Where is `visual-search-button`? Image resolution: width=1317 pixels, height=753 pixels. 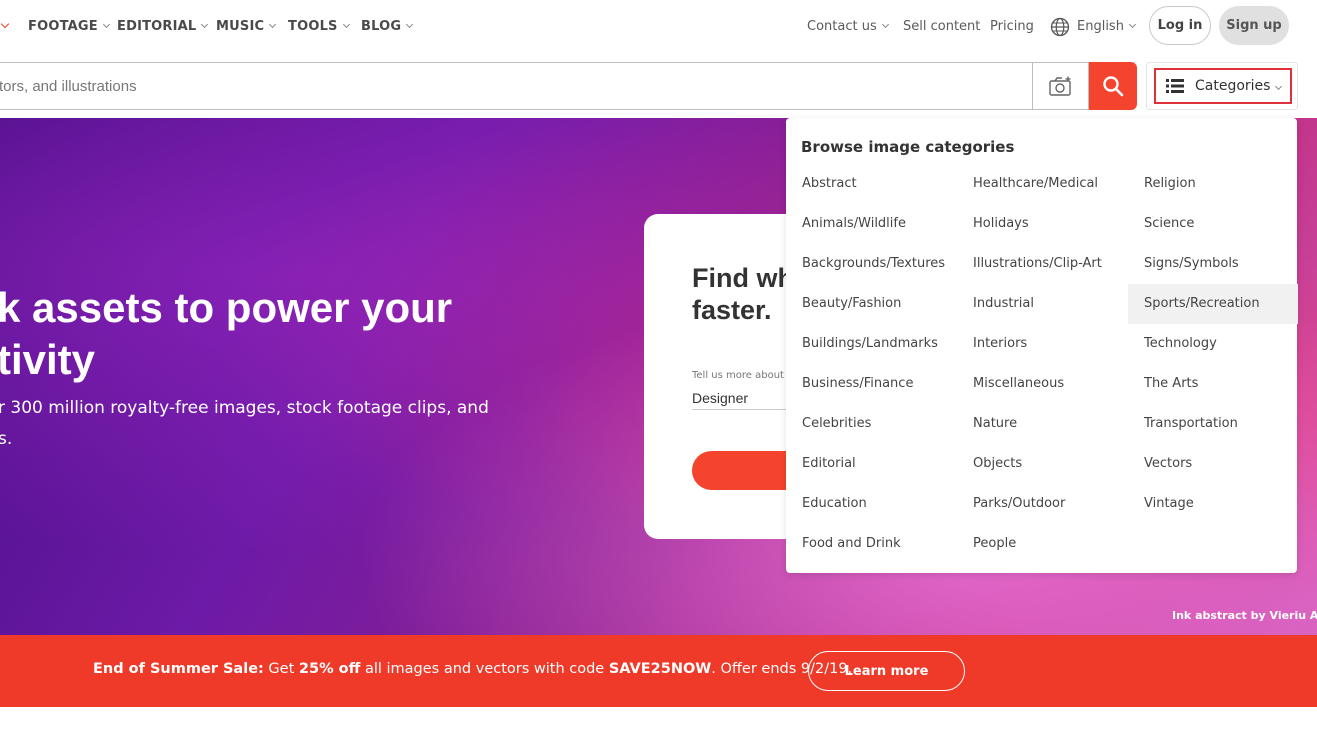 visual-search-button is located at coordinates (1060, 86).